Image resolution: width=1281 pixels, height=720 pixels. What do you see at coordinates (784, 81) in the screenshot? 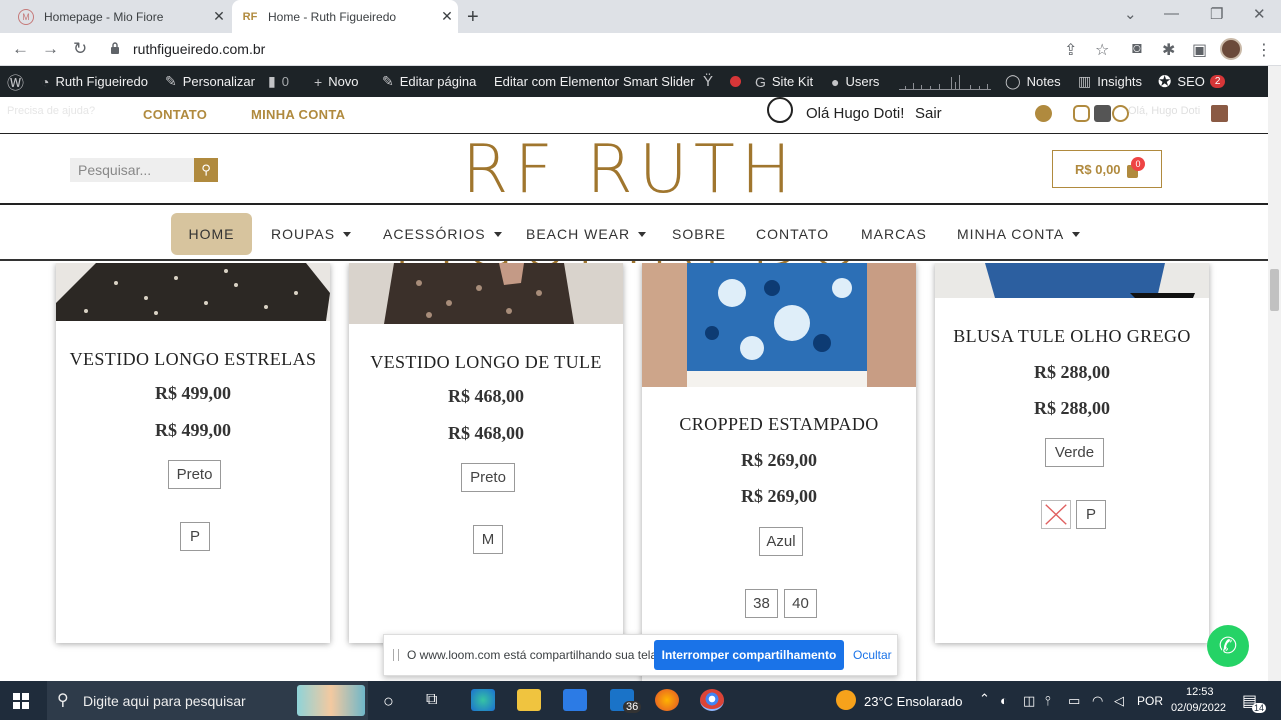
I see `wp-site-kit: G Site Kit` at bounding box center [784, 81].